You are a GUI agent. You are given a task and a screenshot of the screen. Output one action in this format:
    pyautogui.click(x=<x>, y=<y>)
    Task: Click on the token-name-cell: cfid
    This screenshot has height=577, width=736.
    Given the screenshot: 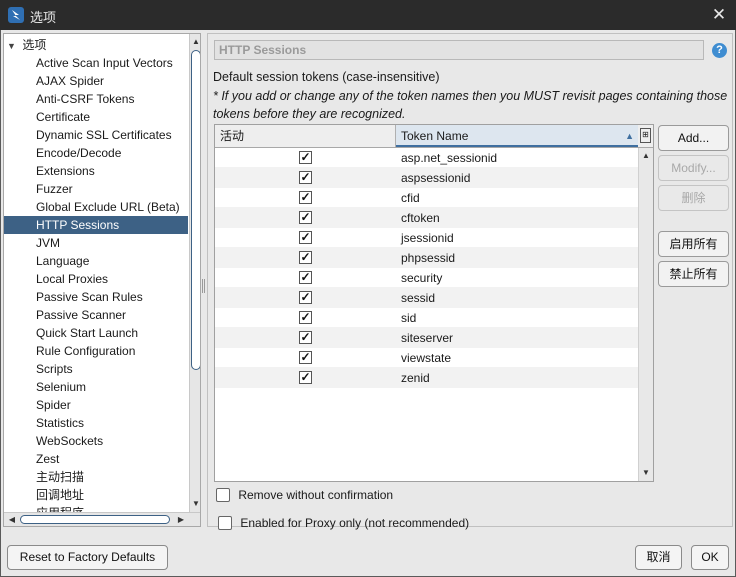 What is the action you would take?
    pyautogui.click(x=410, y=198)
    